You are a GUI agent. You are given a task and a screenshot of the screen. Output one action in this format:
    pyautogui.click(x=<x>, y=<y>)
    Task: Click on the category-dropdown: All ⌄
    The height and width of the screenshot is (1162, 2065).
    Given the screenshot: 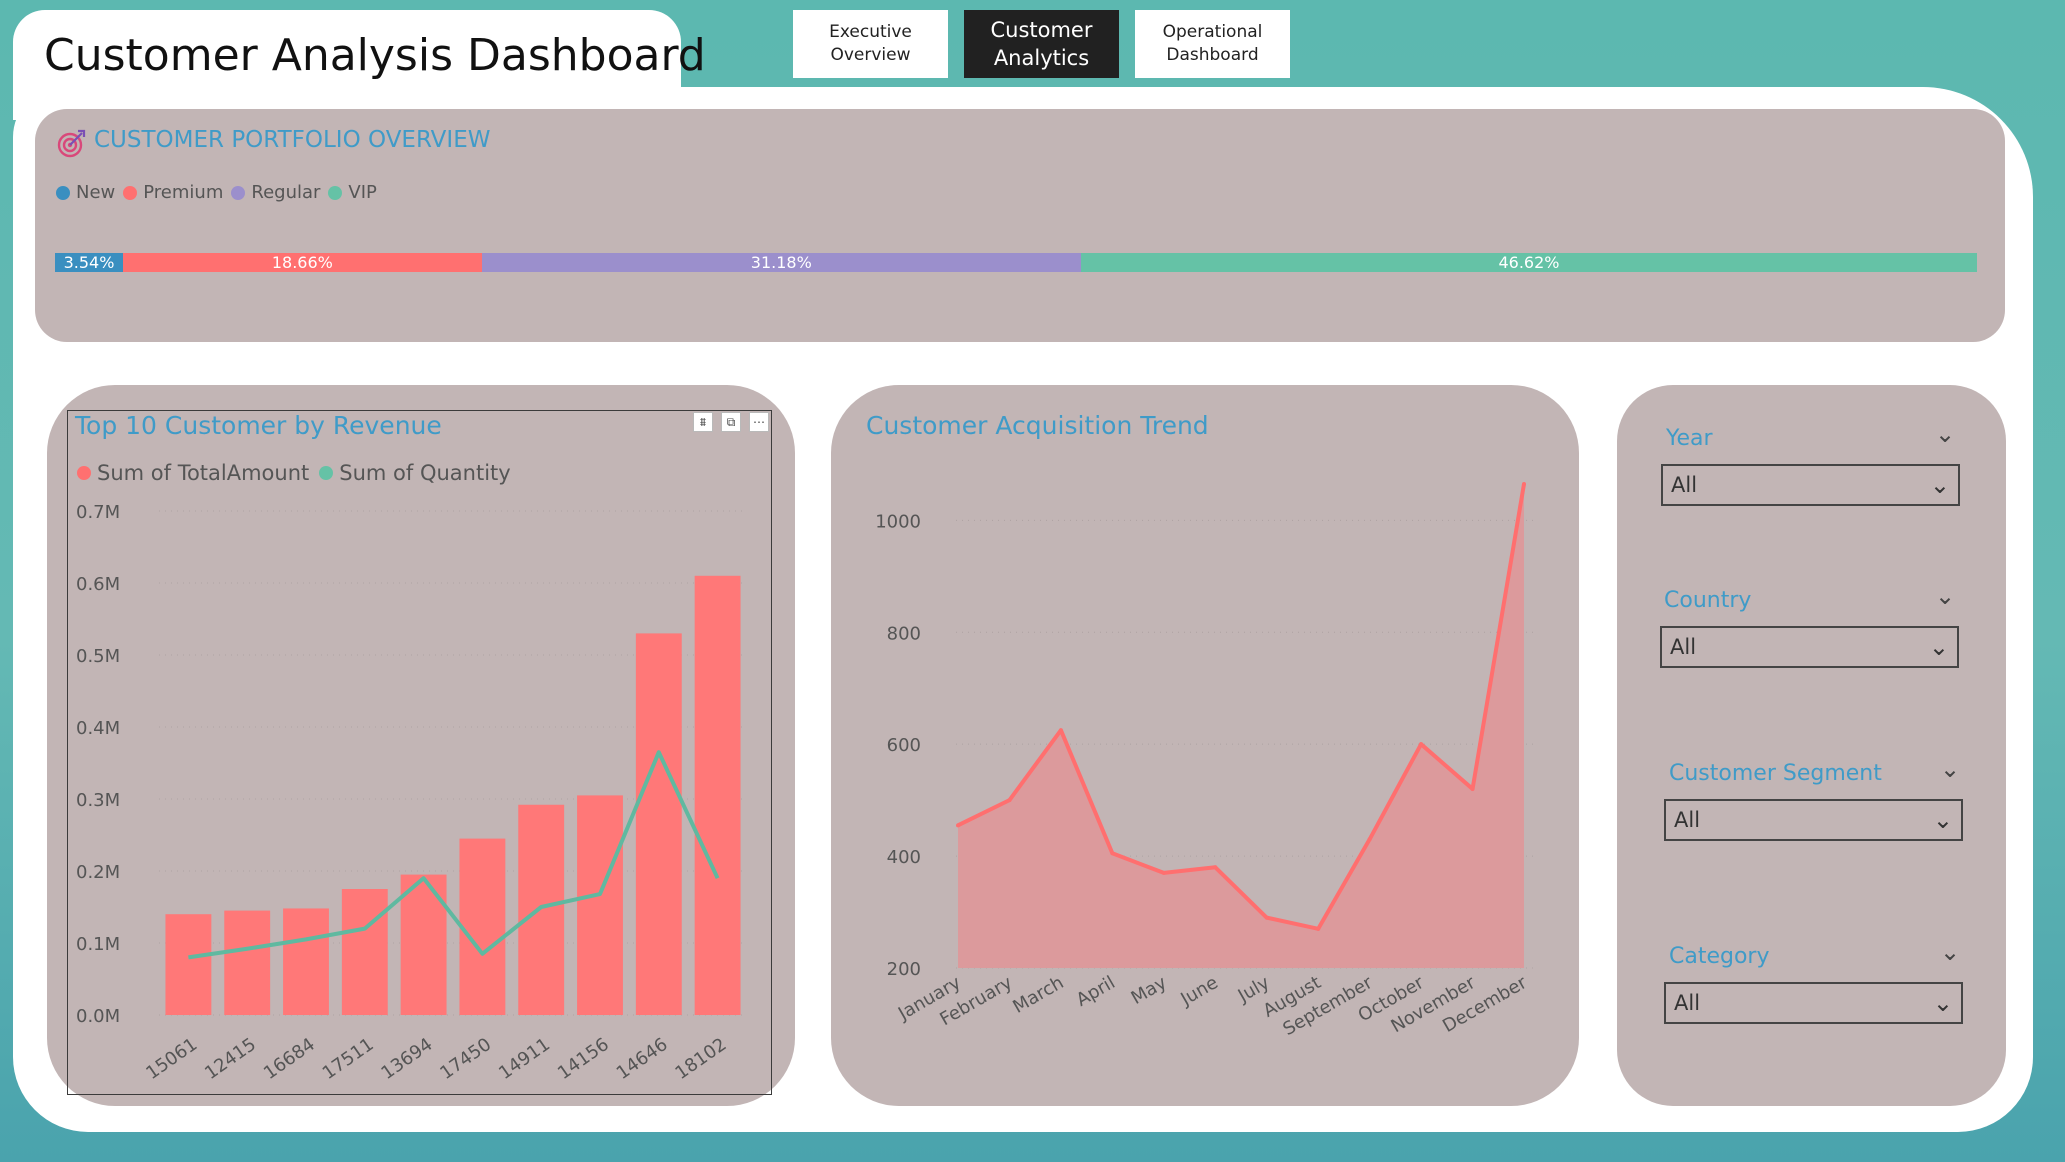 What is the action you would take?
    pyautogui.click(x=1813, y=1003)
    